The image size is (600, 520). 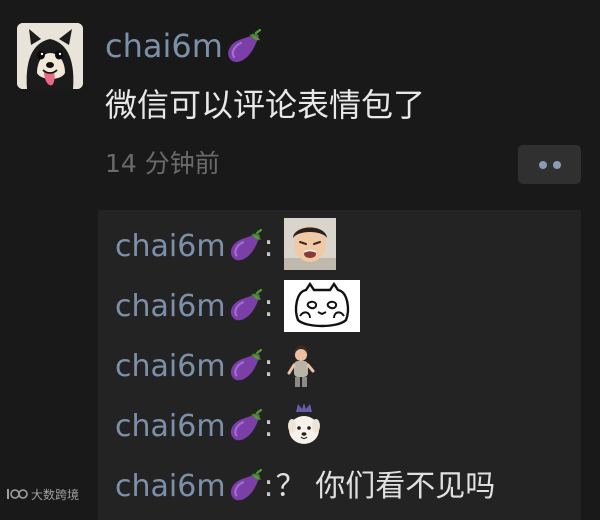 I want to click on comment-item: chai6m : ？ 你们看不见吗, so click(x=305, y=487).